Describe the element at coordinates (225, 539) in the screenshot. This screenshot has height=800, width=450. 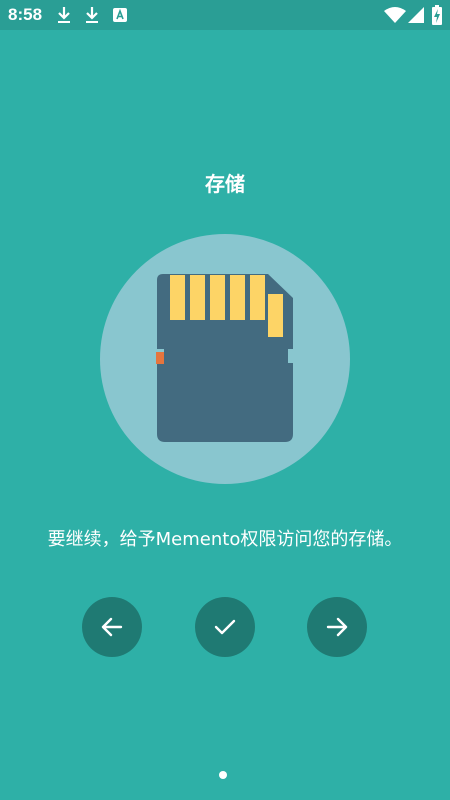
I see `permission-message: 要继续，给予Memento权限访问您的存储。` at that location.